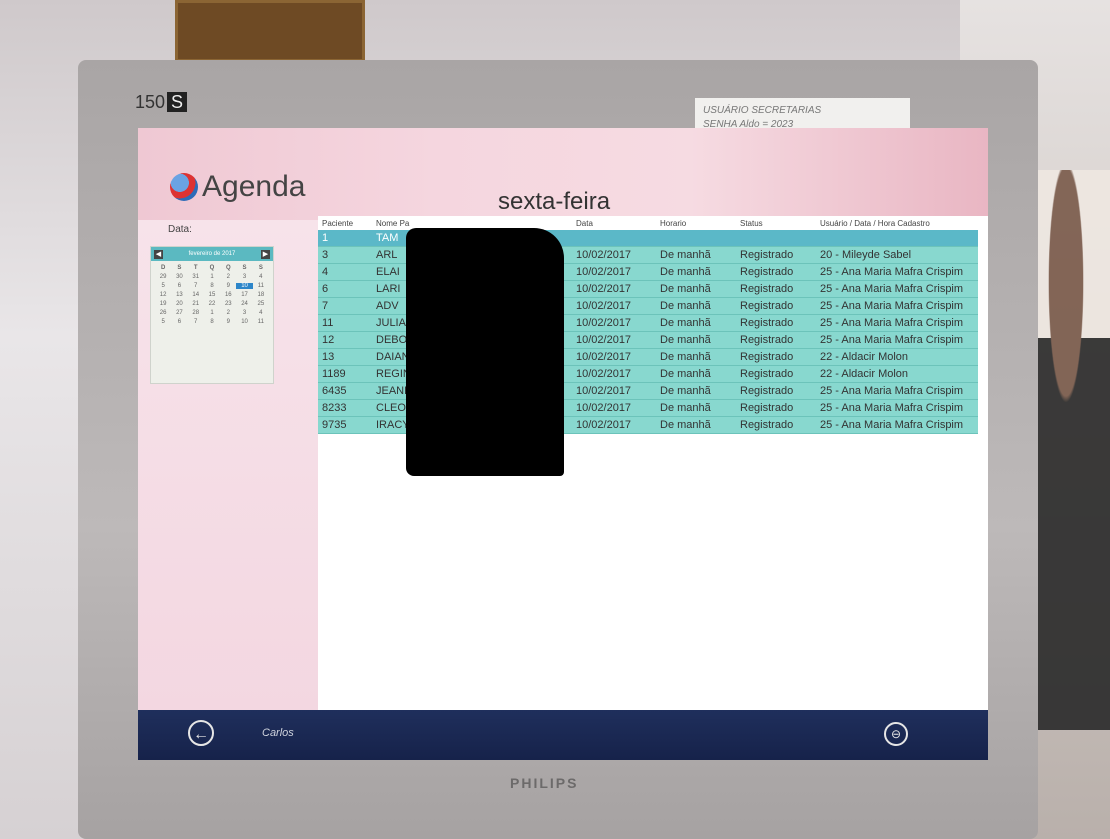 The height and width of the screenshot is (839, 1110). What do you see at coordinates (345, 323) in the screenshot?
I see `table-cell: 11` at bounding box center [345, 323].